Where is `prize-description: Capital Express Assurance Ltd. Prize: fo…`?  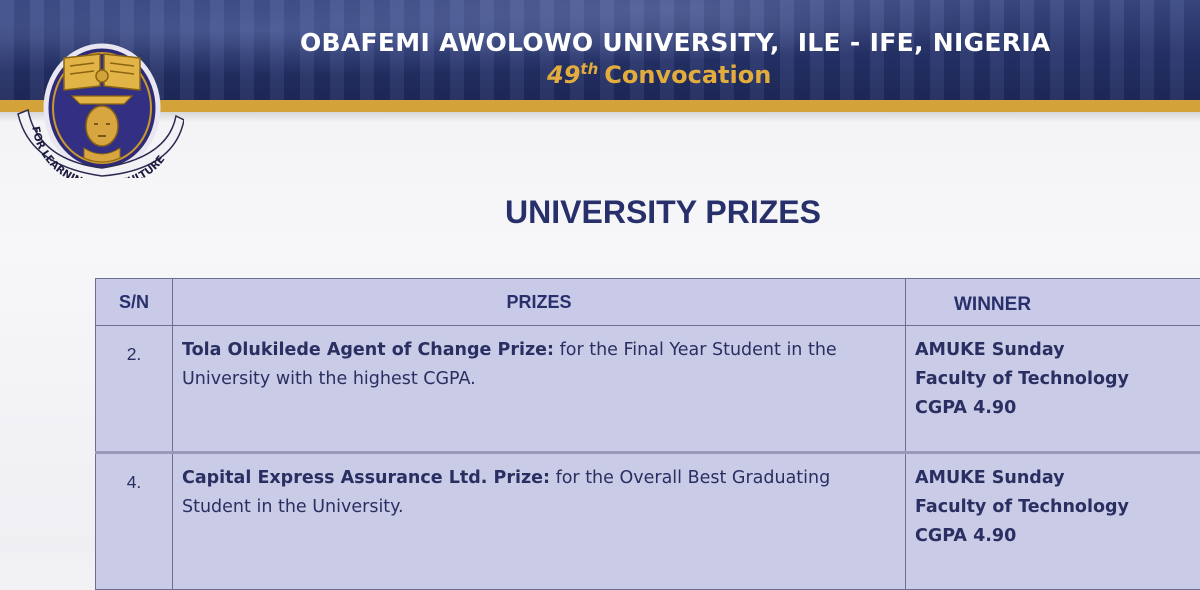 prize-description: Capital Express Assurance Ltd. Prize: fo… is located at coordinates (539, 521).